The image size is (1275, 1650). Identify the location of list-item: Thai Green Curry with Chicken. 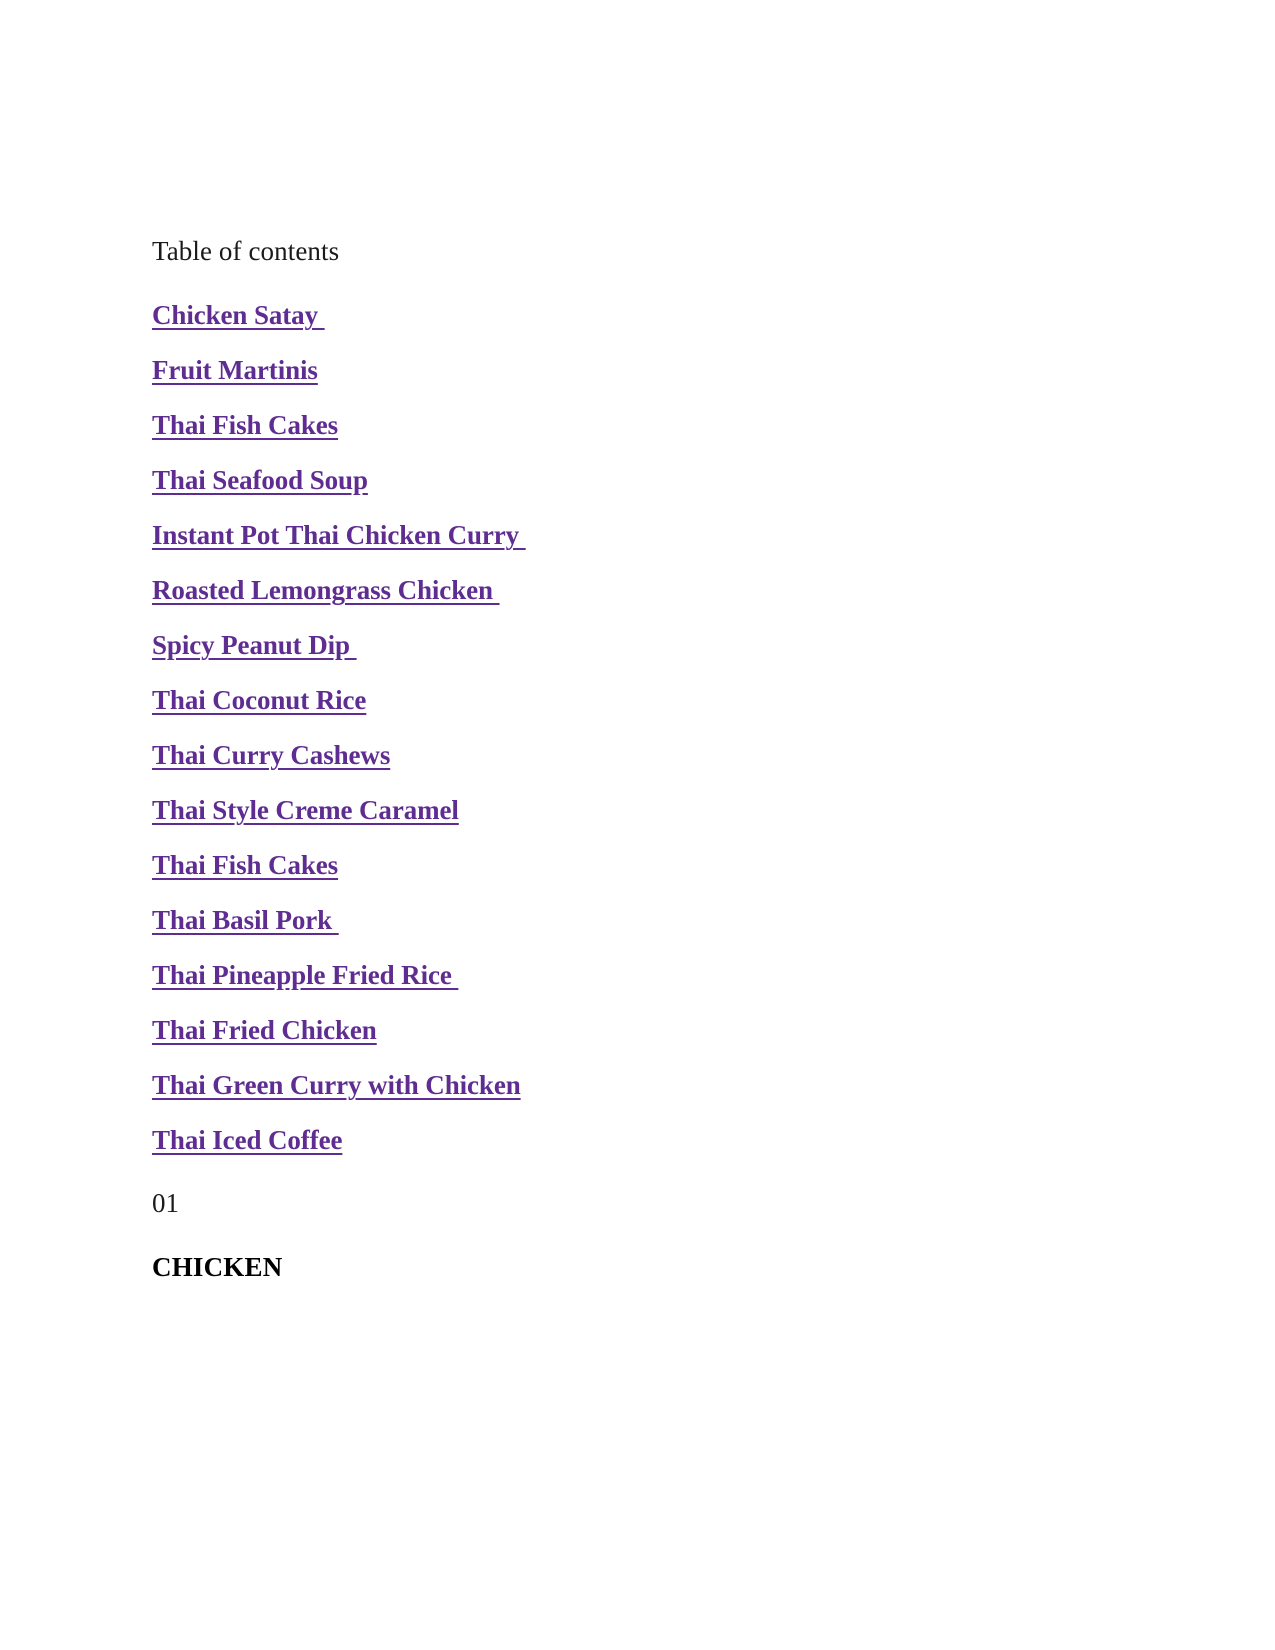
(713, 1085).